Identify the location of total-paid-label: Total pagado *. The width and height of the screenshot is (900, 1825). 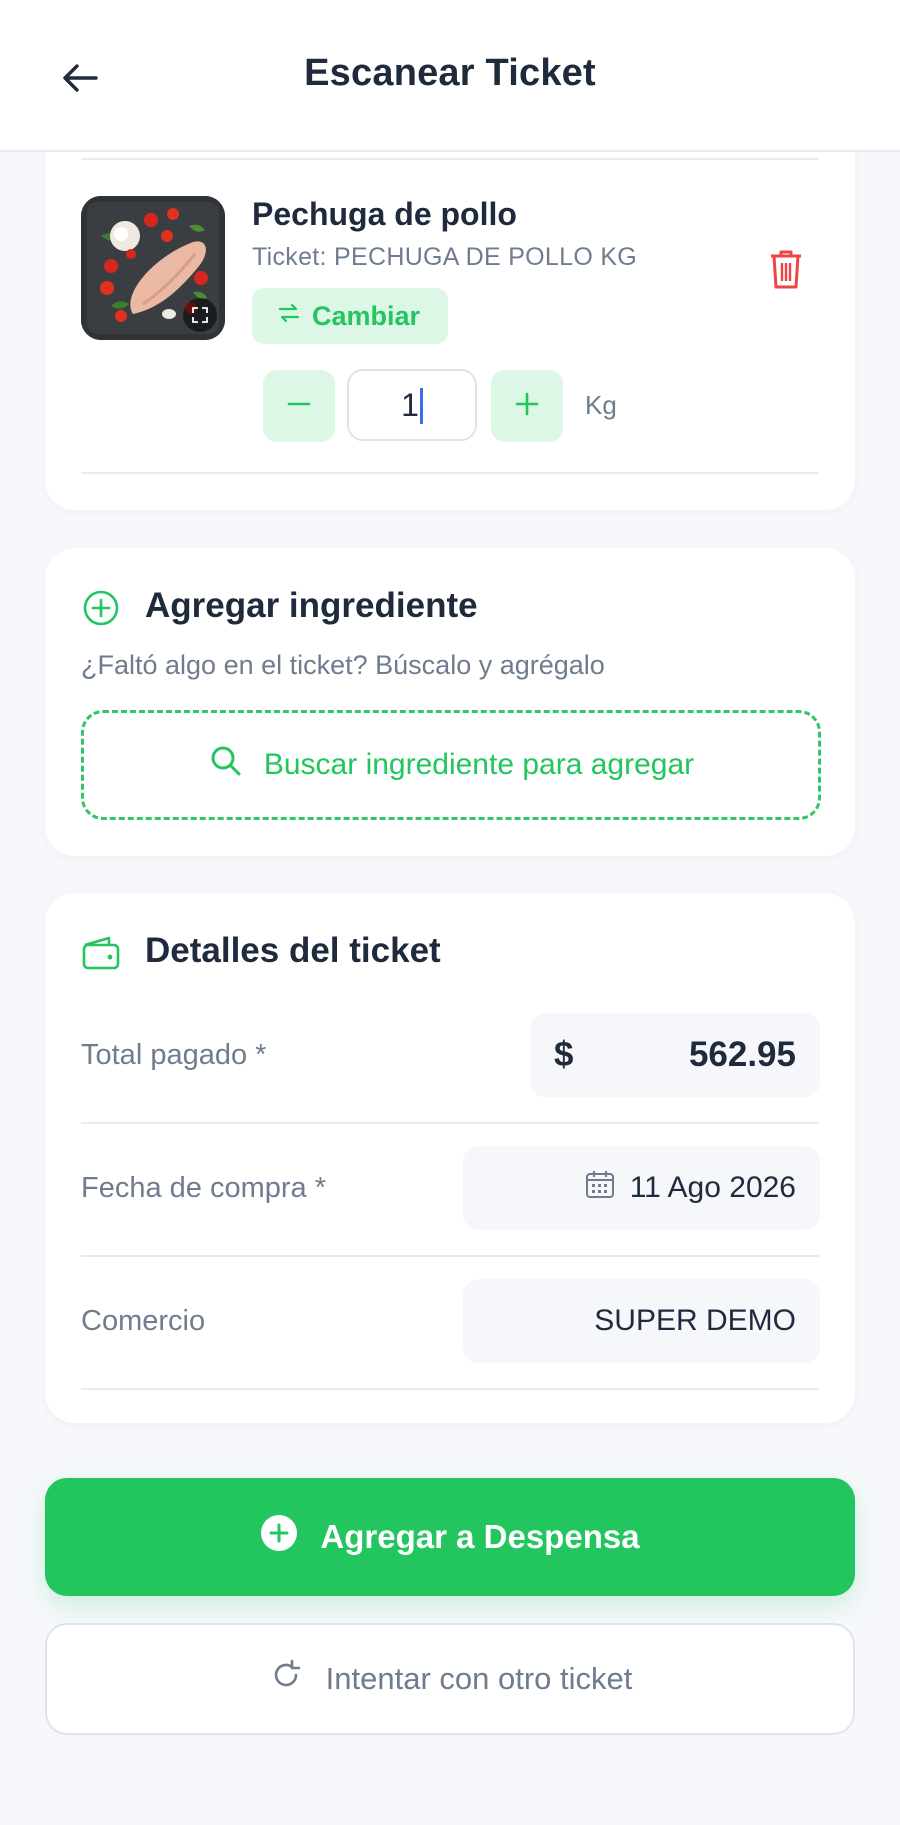
(174, 1055).